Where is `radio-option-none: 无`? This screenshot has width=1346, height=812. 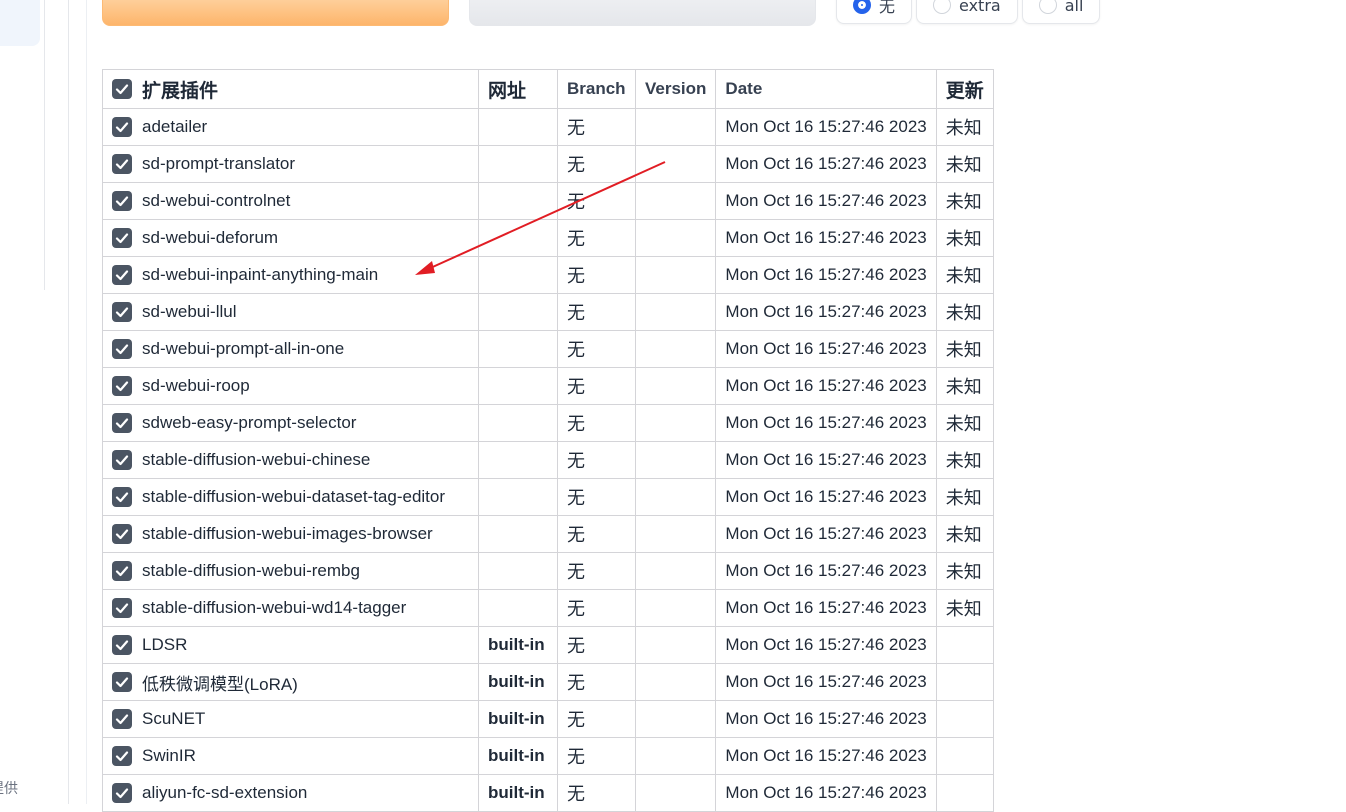 radio-option-none: 无 is located at coordinates (874, 12).